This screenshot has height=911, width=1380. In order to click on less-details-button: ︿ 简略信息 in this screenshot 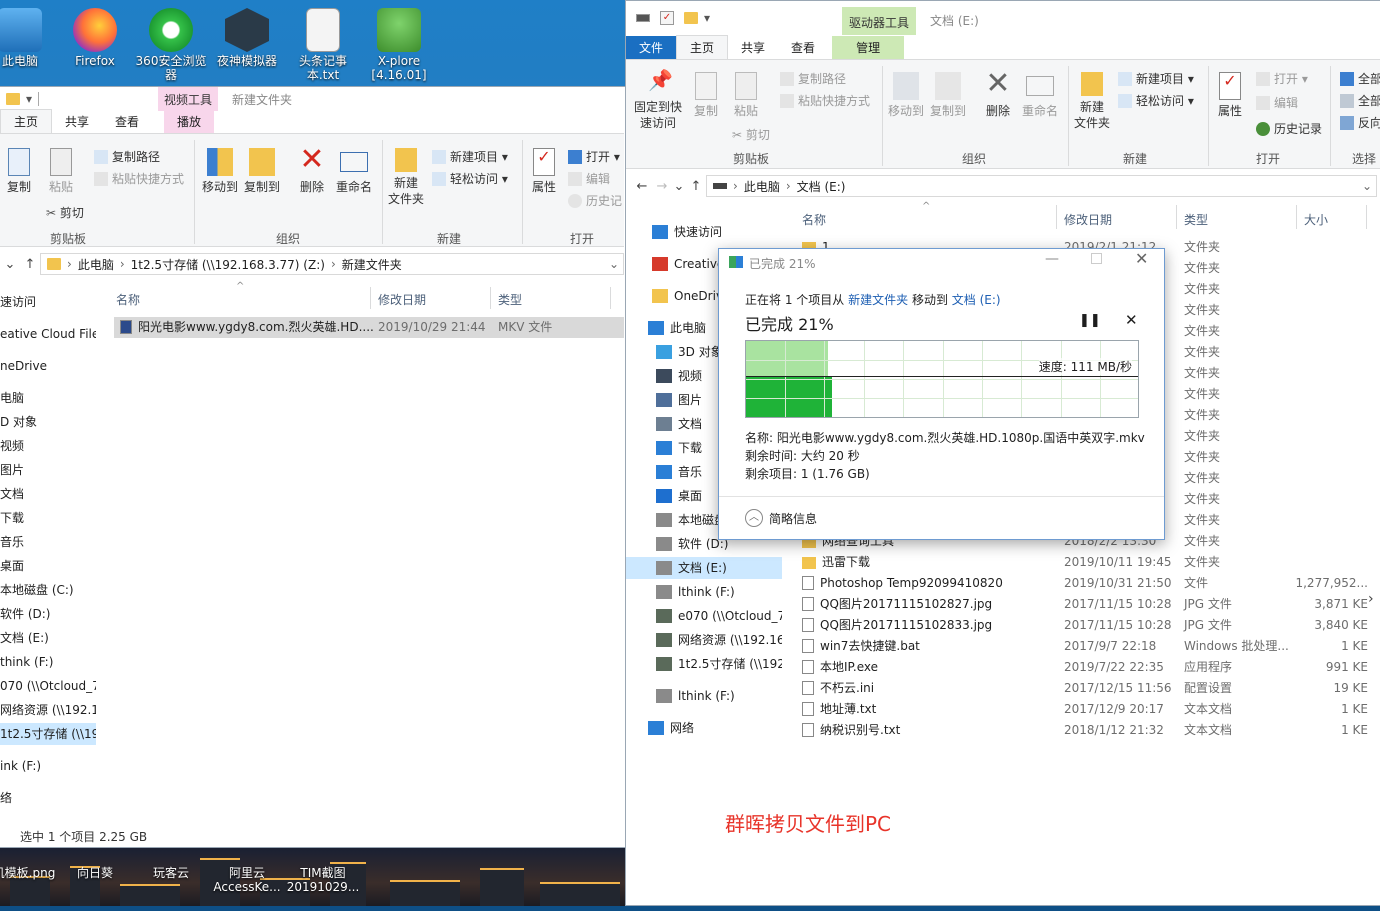, I will do `click(781, 518)`.